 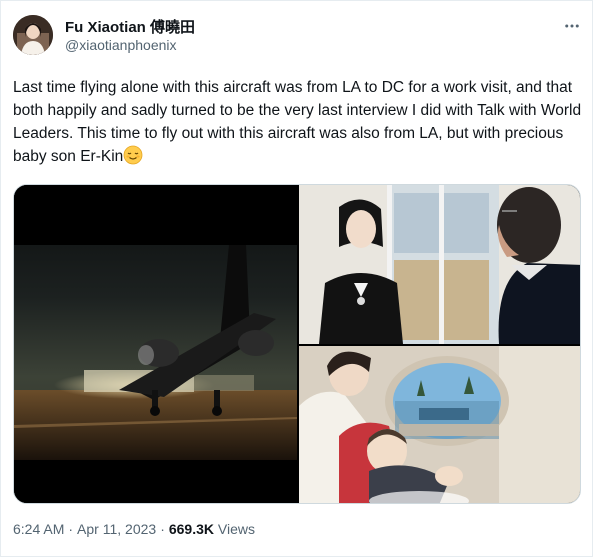 I want to click on author-handle: @xiaotianphoenix, so click(x=121, y=45).